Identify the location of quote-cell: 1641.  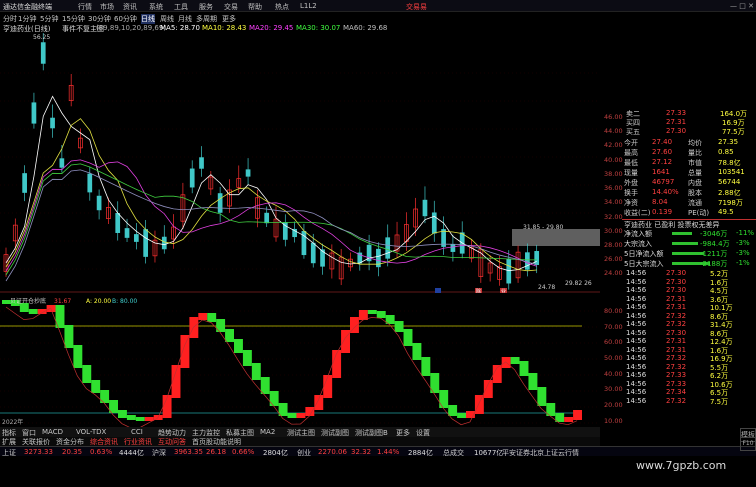
(661, 172).